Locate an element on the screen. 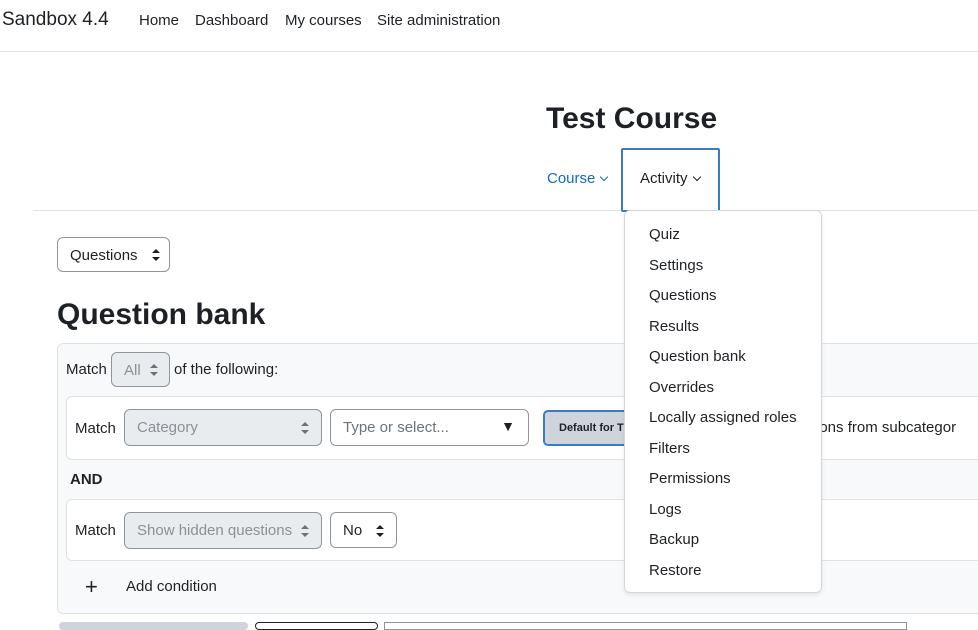 This screenshot has width=978, height=630. menu-item-permissions: Permissions is located at coordinates (690, 478).